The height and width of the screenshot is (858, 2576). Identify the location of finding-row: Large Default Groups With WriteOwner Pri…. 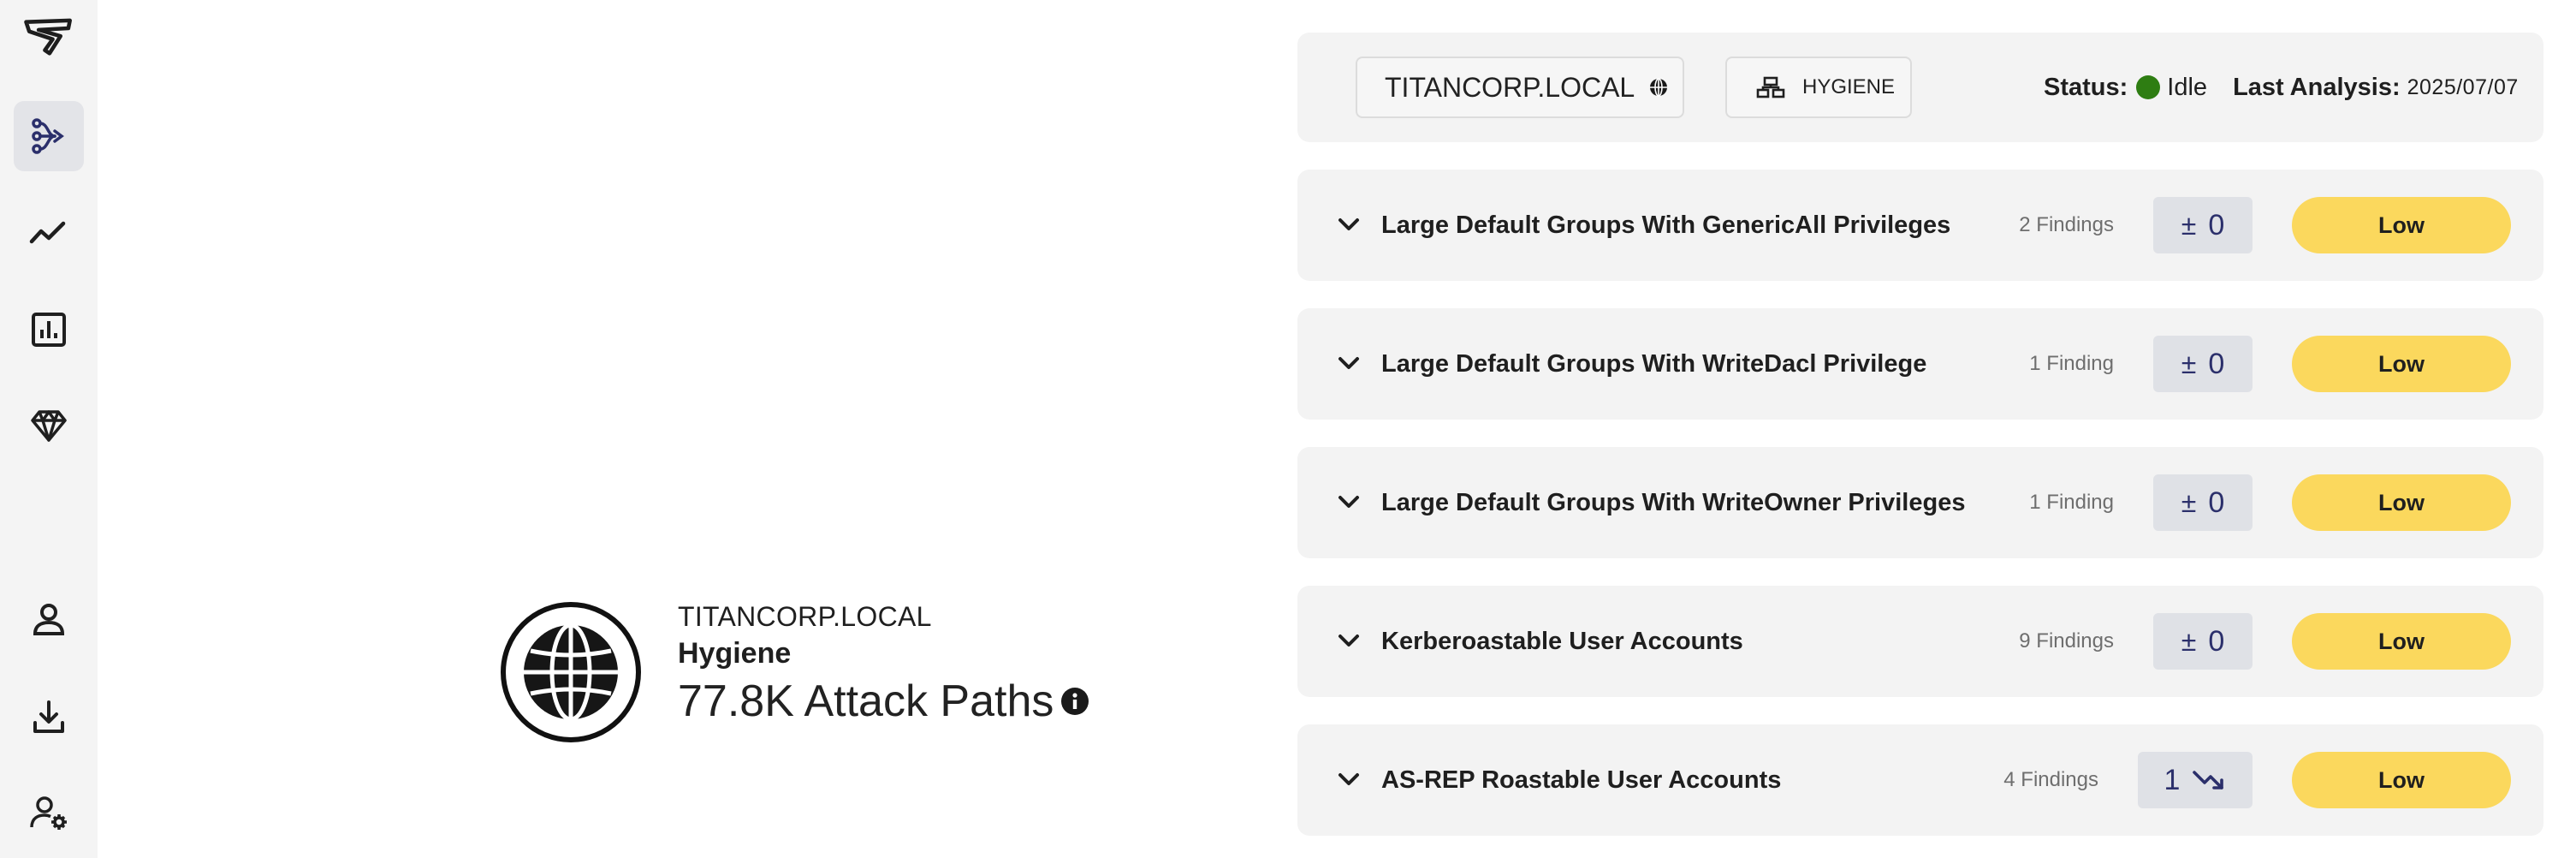
(1920, 503).